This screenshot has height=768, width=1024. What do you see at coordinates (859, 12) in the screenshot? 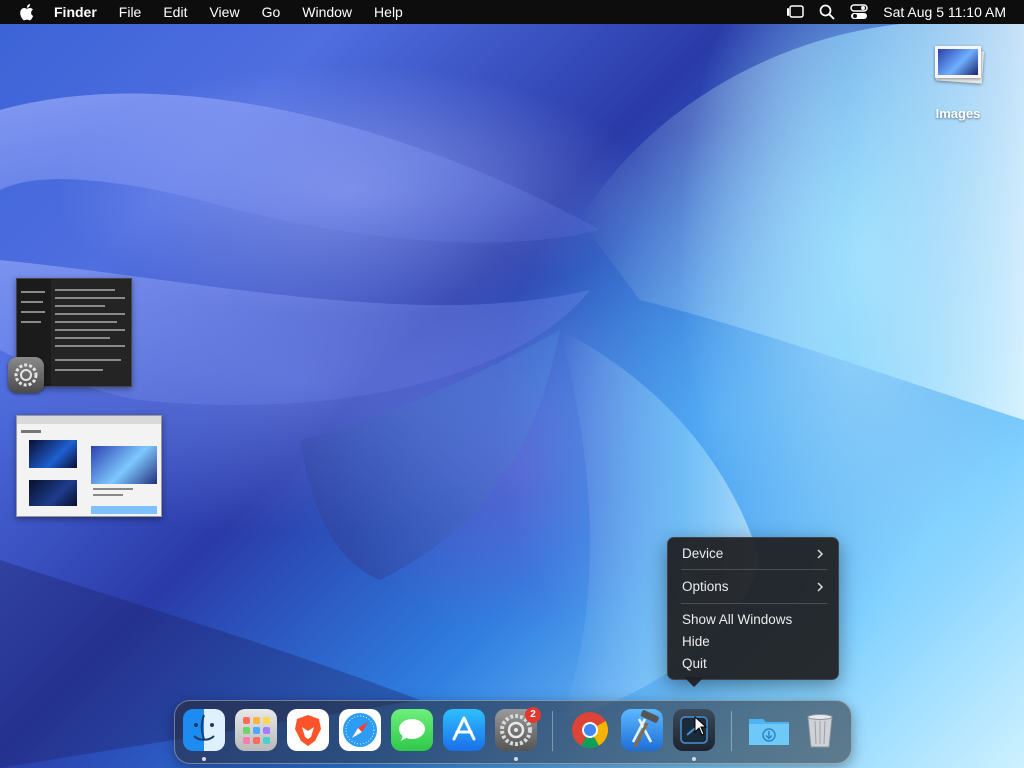
I see `control-center-icon` at bounding box center [859, 12].